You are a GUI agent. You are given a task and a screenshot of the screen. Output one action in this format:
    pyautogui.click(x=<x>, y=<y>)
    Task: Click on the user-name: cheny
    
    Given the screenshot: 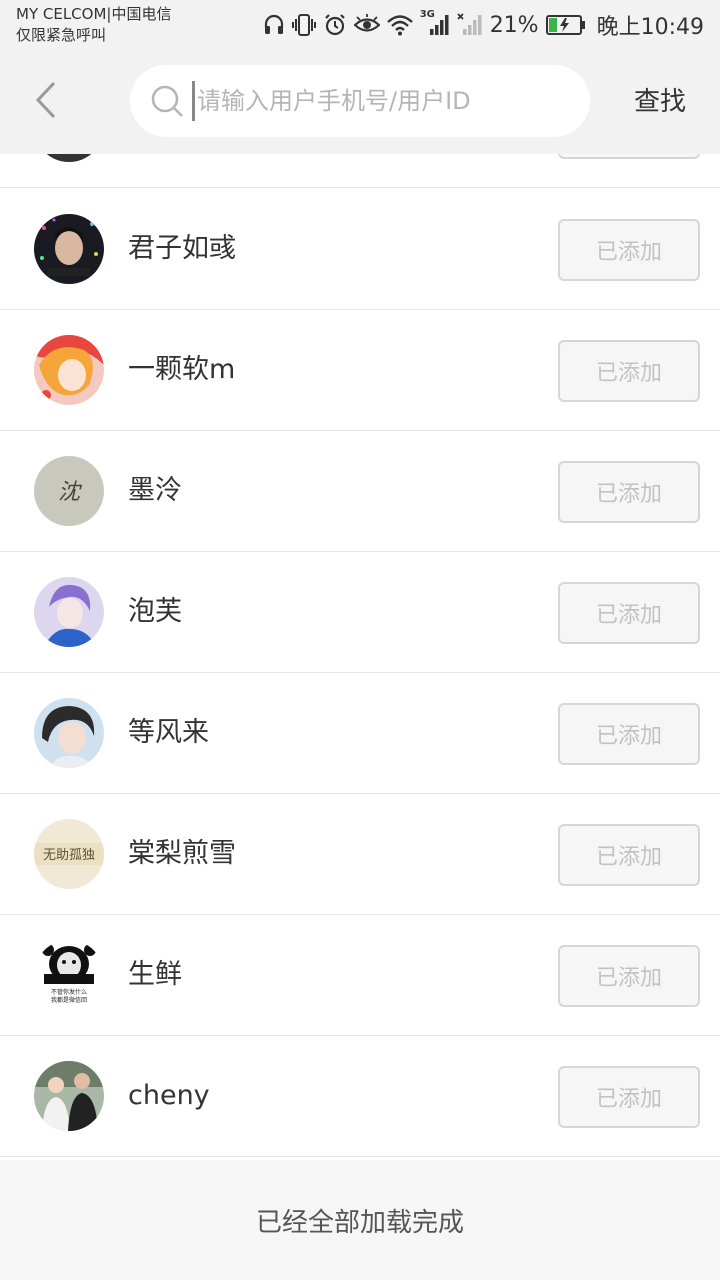 What is the action you would take?
    pyautogui.click(x=169, y=1095)
    